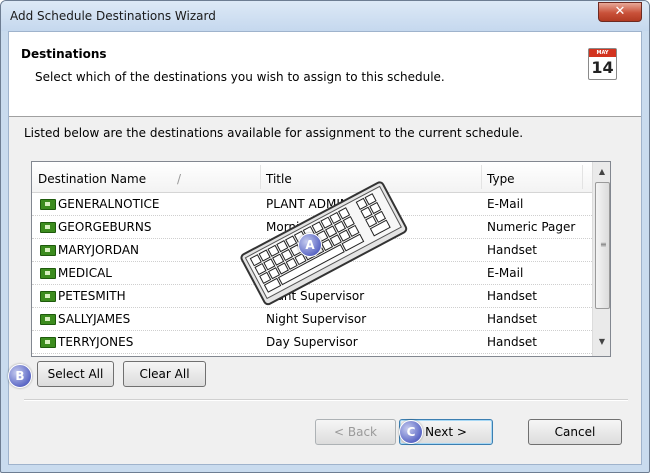 The image size is (650, 473). What do you see at coordinates (92, 296) in the screenshot?
I see `destination-name: PETESMITH` at bounding box center [92, 296].